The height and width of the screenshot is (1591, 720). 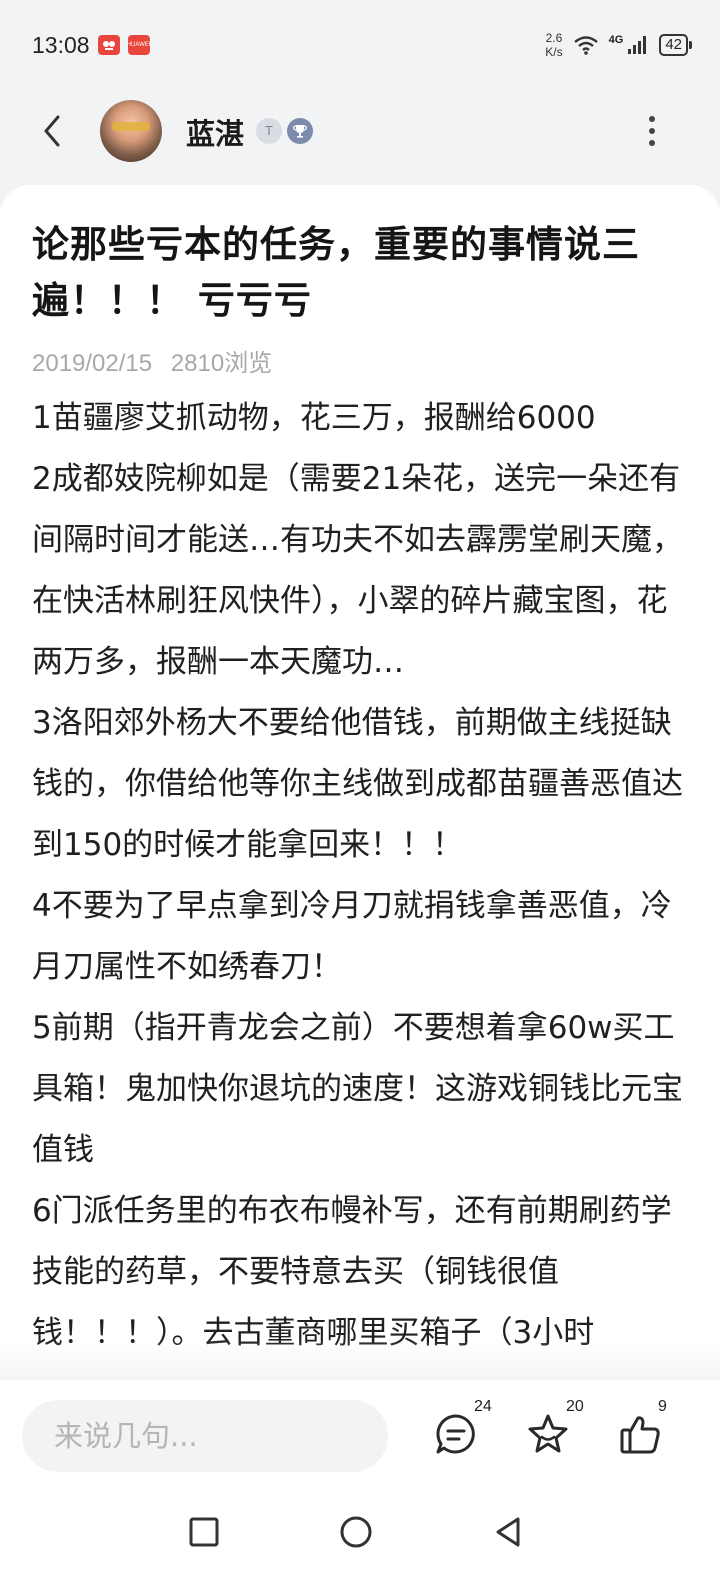 I want to click on signal-icon, so click(x=637, y=45).